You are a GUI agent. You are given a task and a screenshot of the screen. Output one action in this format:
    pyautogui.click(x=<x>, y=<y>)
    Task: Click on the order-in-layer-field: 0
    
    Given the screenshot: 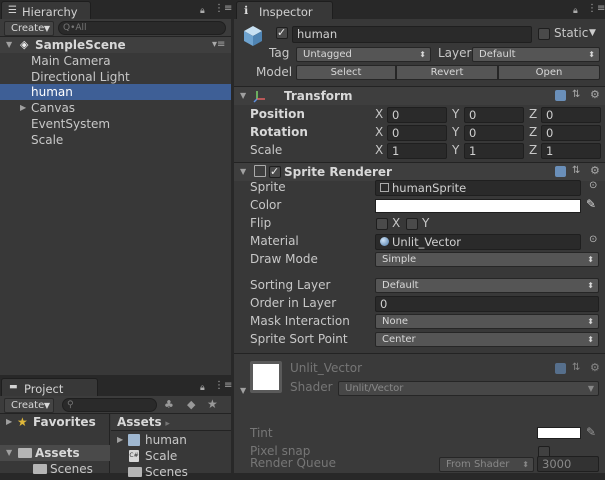 What is the action you would take?
    pyautogui.click(x=487, y=304)
    